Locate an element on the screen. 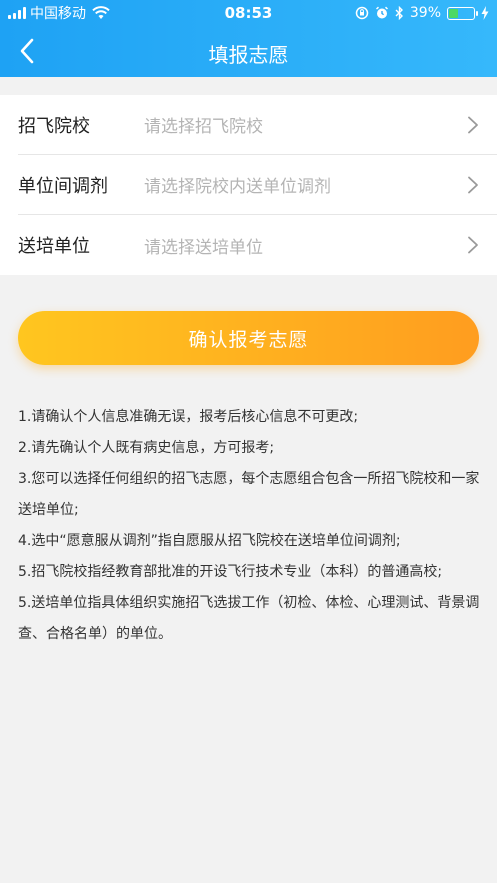  row-flight-school: 招飞院校 请选择招飞院校 is located at coordinates (257, 125).